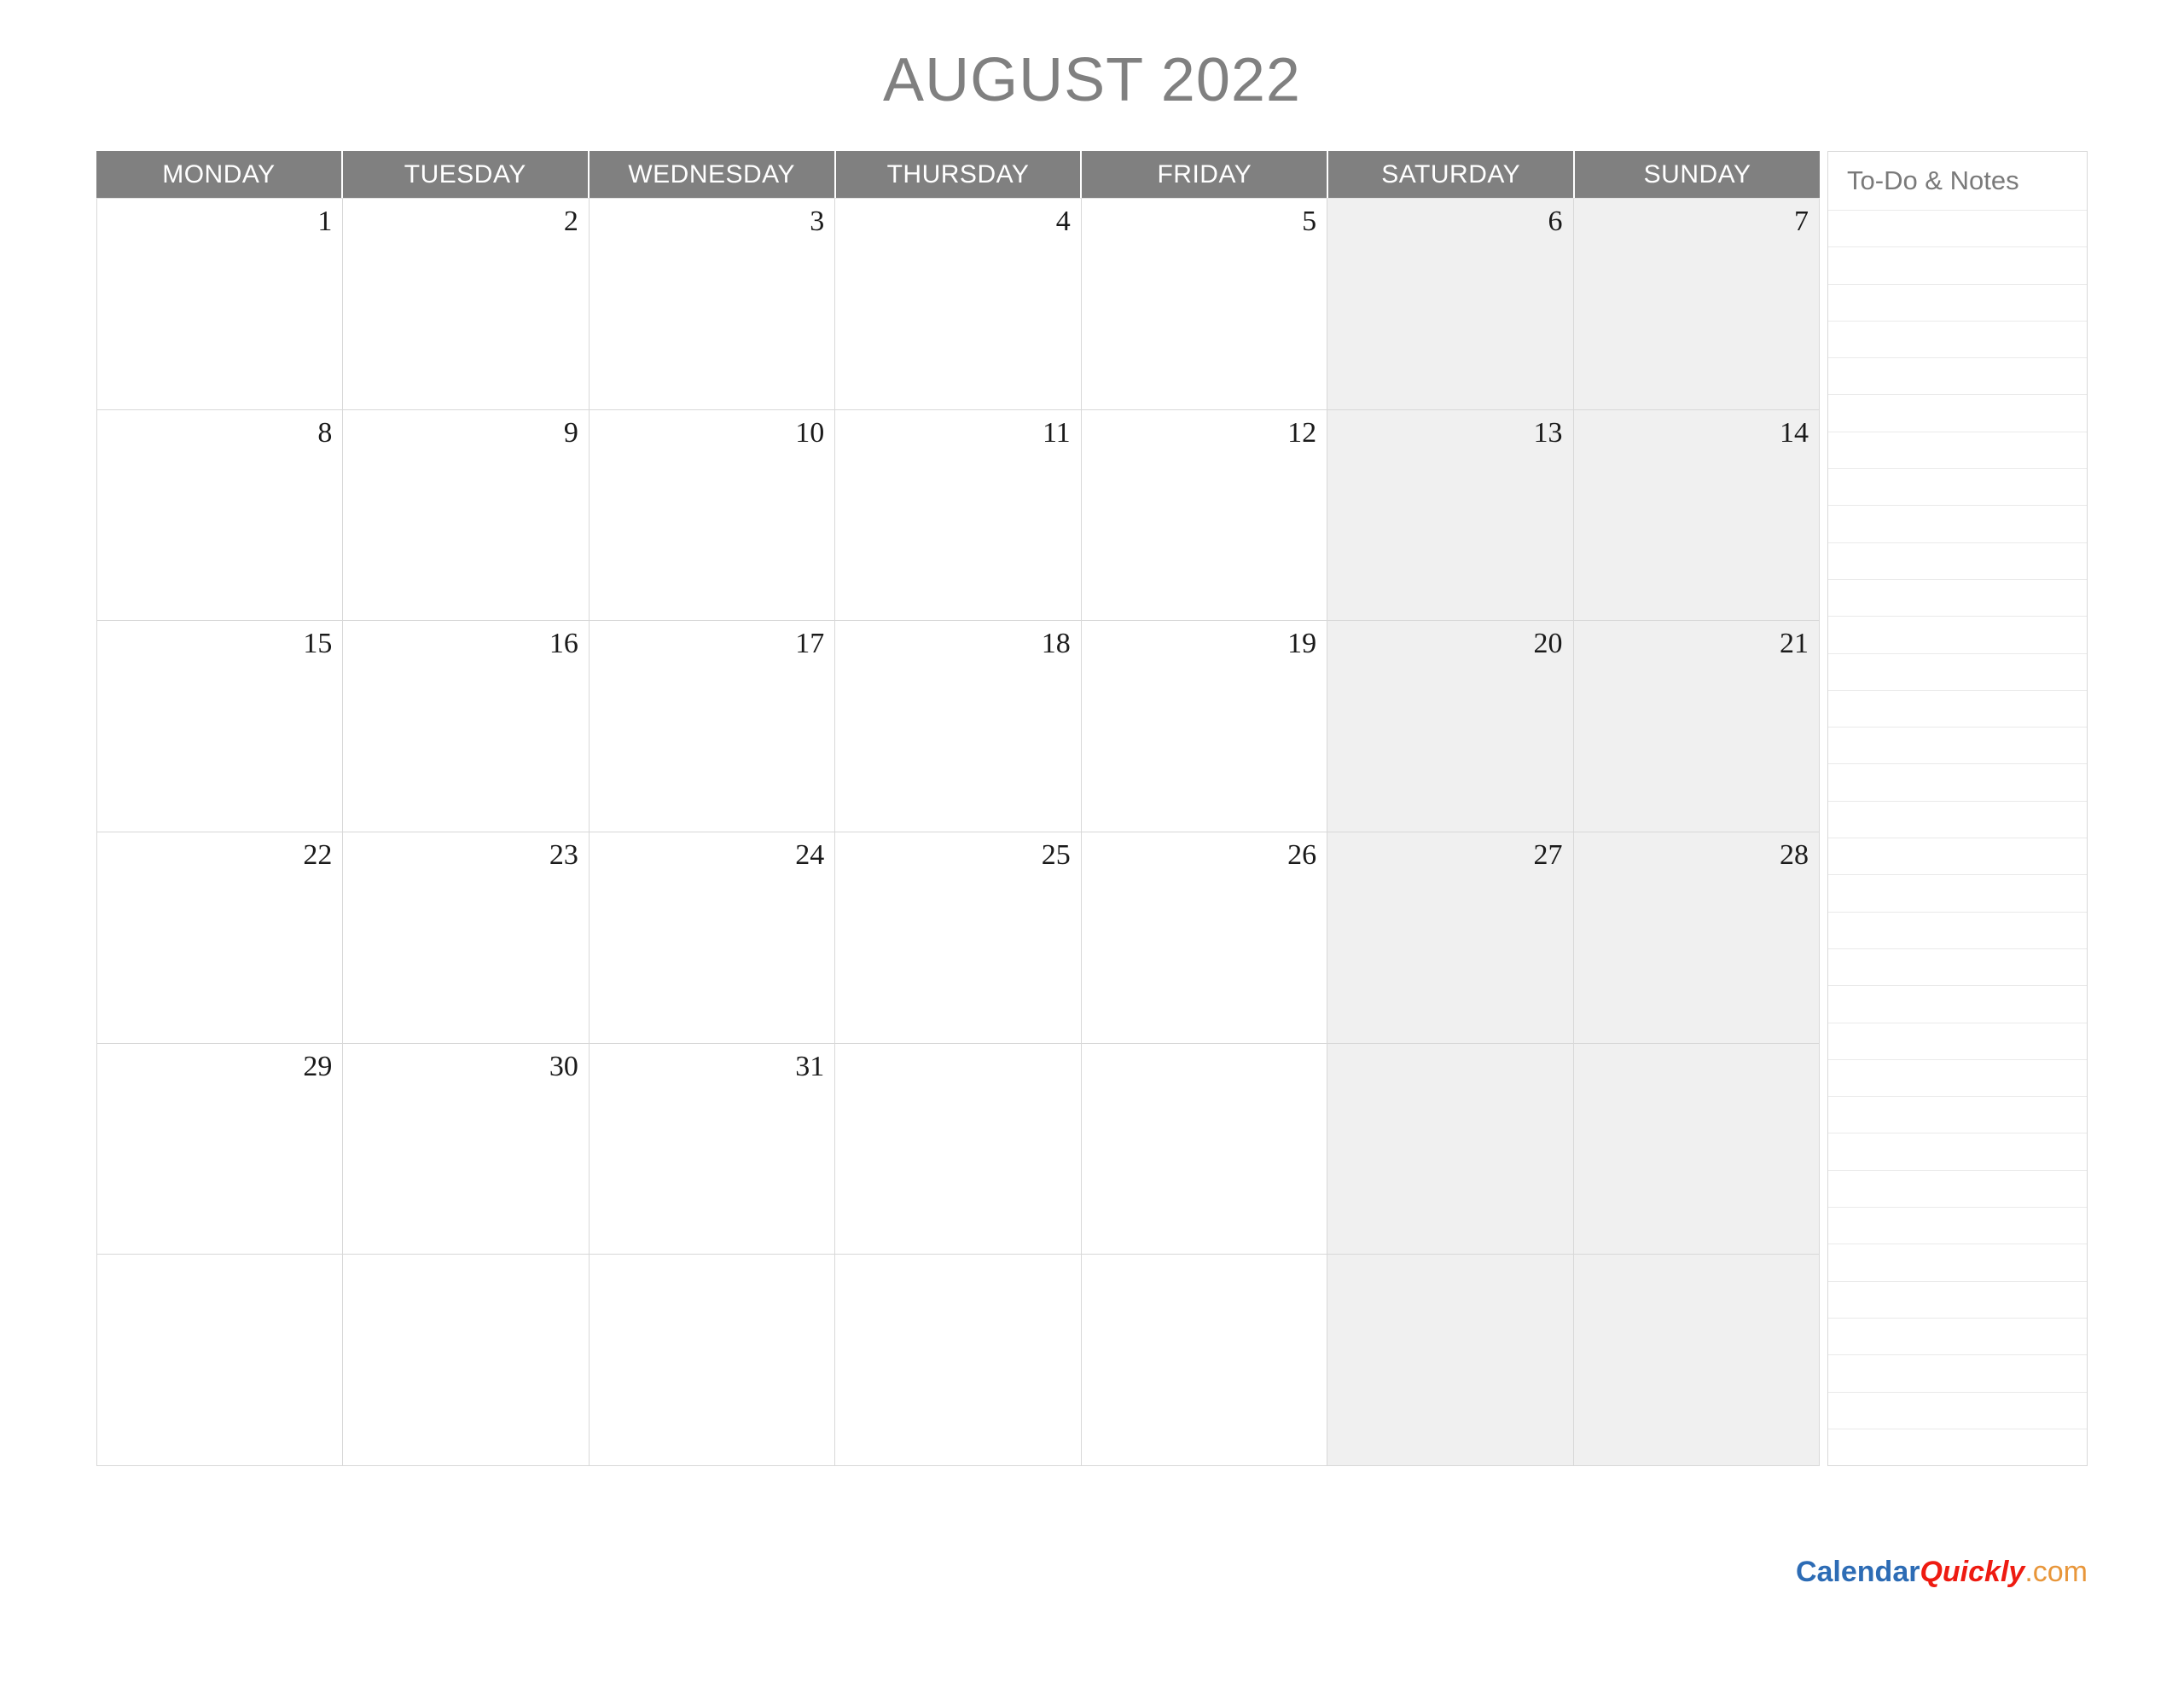 This screenshot has height=1687, width=2184. What do you see at coordinates (712, 304) in the screenshot?
I see `day-cell: 3` at bounding box center [712, 304].